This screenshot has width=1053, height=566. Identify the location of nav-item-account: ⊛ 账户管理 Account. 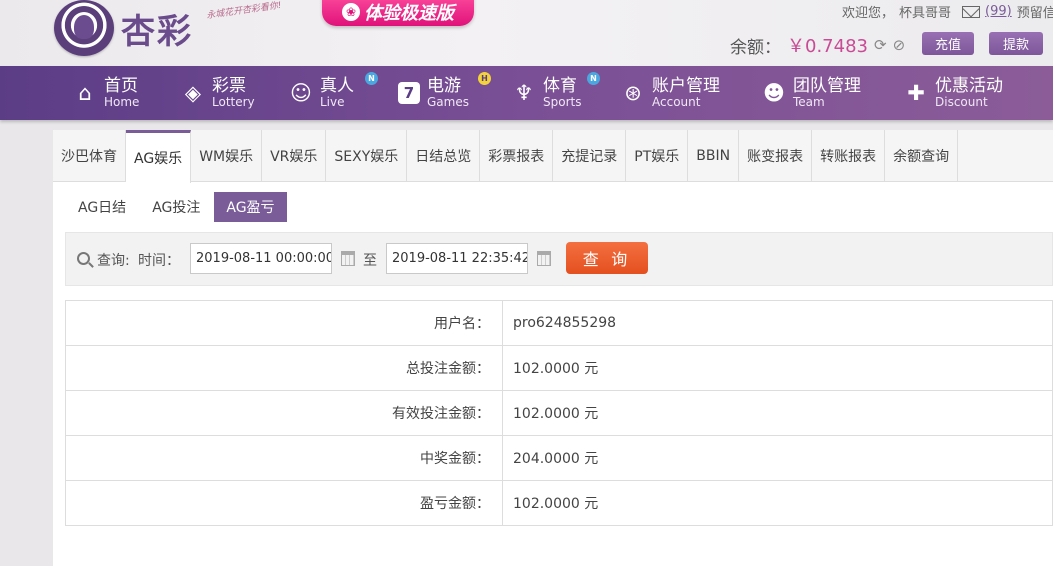
(670, 93).